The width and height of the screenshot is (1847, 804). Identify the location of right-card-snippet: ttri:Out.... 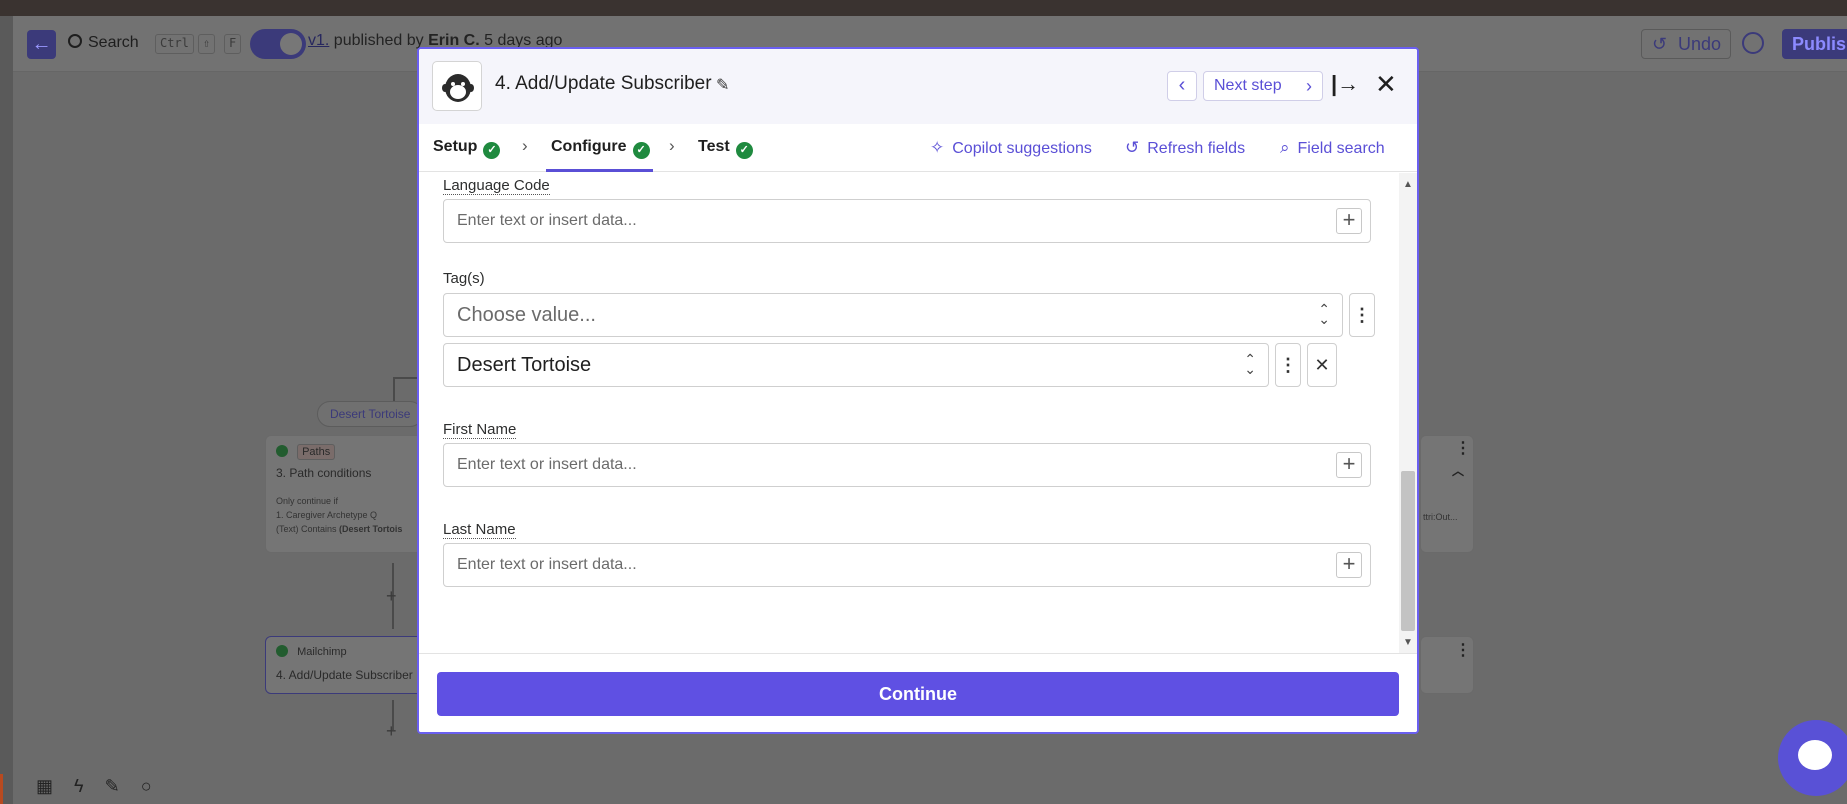
(1440, 517).